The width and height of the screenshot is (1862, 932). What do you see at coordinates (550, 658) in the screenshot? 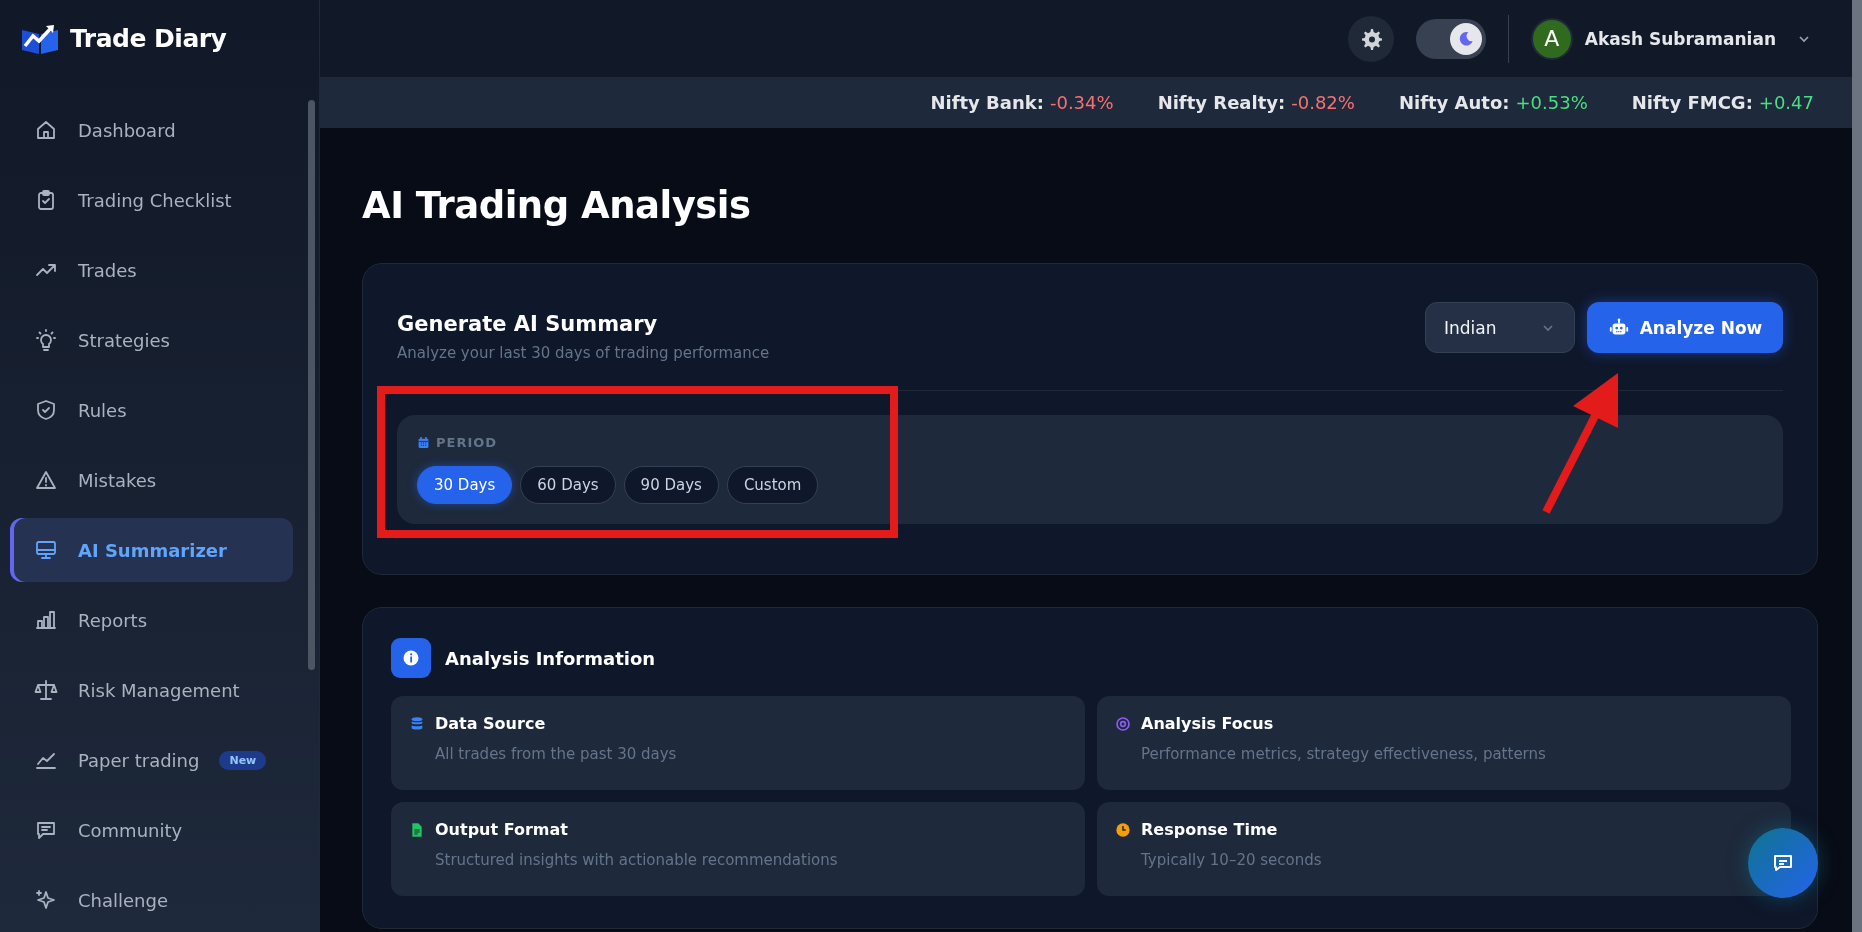
I see `section-title: Analysis Information` at bounding box center [550, 658].